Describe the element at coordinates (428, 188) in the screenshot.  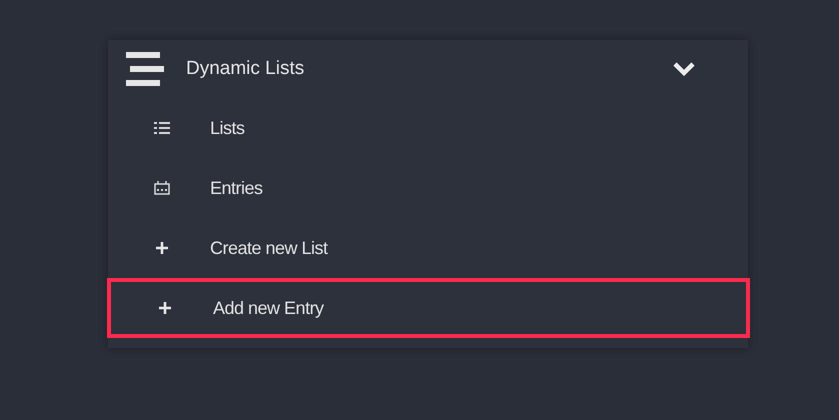
I see `menu-item: Entries` at that location.